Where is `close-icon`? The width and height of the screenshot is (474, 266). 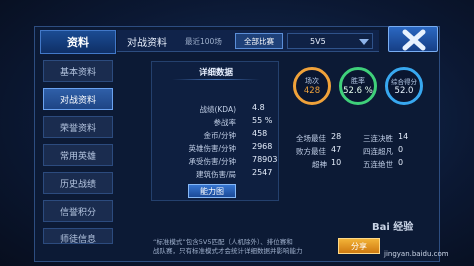 close-icon is located at coordinates (414, 40).